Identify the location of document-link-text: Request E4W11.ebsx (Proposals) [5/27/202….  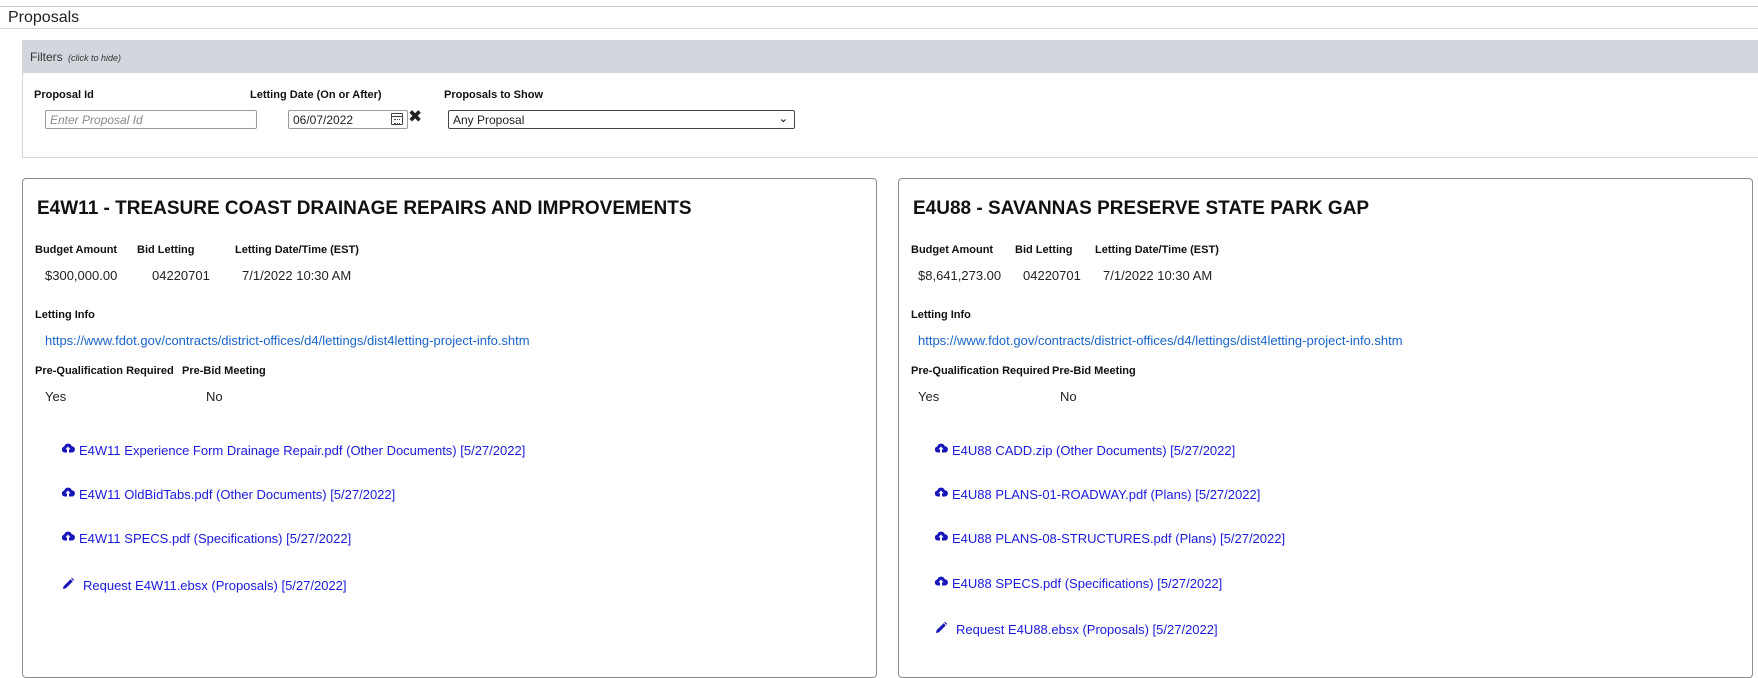
(215, 585).